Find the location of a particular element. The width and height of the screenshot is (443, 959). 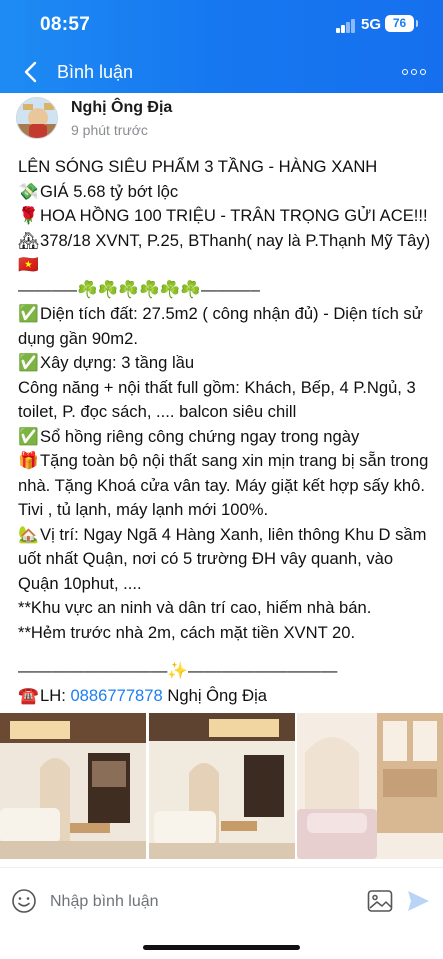

top-header: 08:57 5G 76 Bình luận is located at coordinates (221, 46).